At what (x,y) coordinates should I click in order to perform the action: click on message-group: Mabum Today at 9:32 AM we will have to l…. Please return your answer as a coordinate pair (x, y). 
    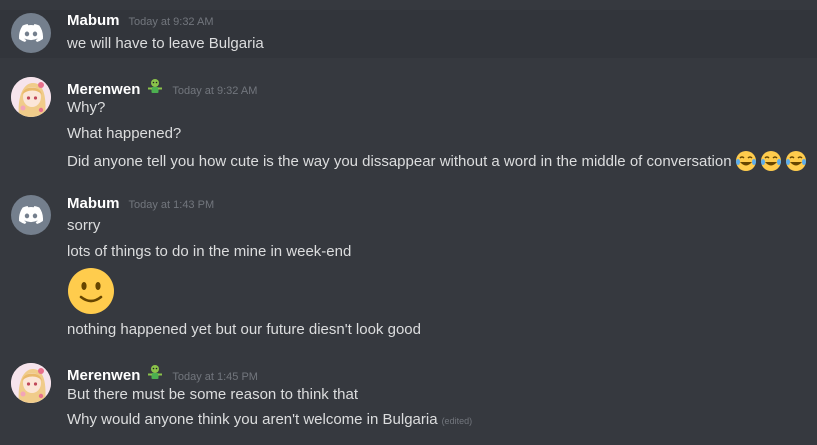
    Looking at the image, I should click on (408, 34).